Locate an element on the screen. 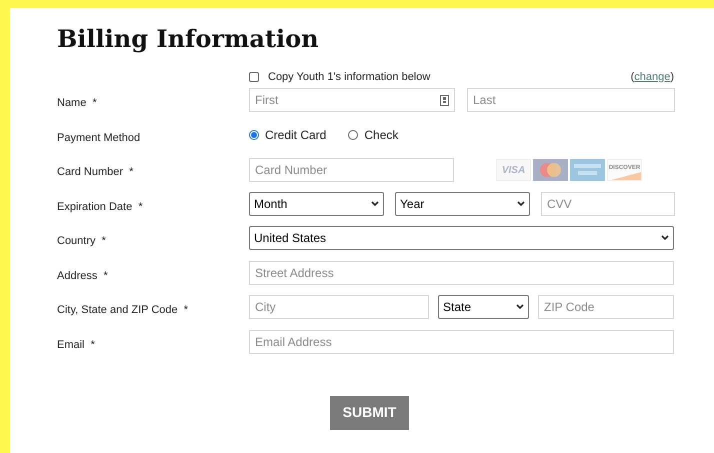 The image size is (714, 453). field-label: Card Number * is located at coordinates (95, 172).